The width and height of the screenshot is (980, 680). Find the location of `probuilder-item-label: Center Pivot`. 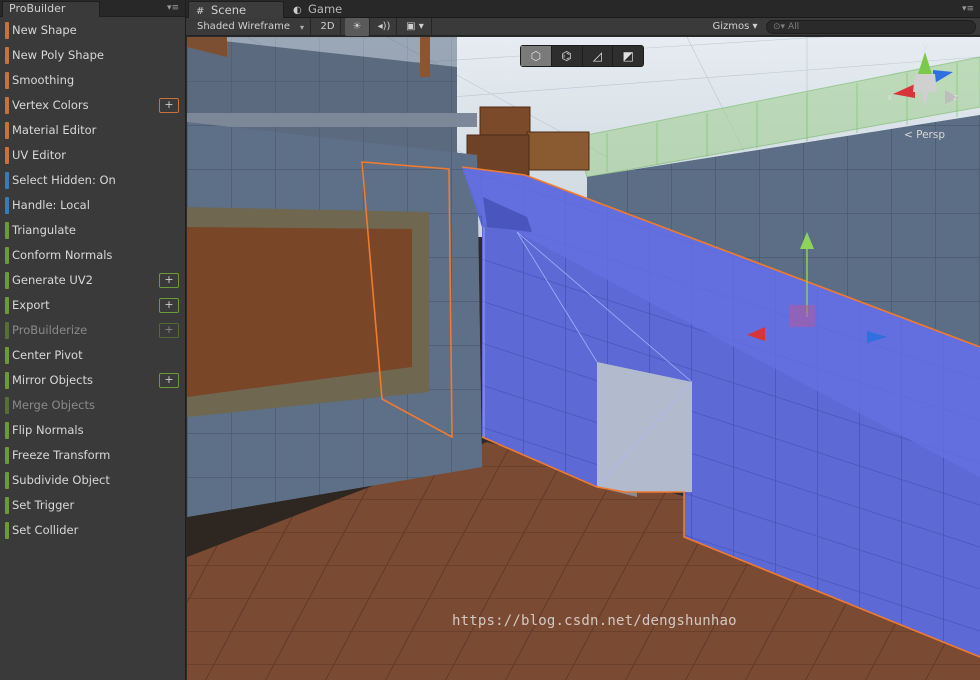

probuilder-item-label: Center Pivot is located at coordinates (47, 355).